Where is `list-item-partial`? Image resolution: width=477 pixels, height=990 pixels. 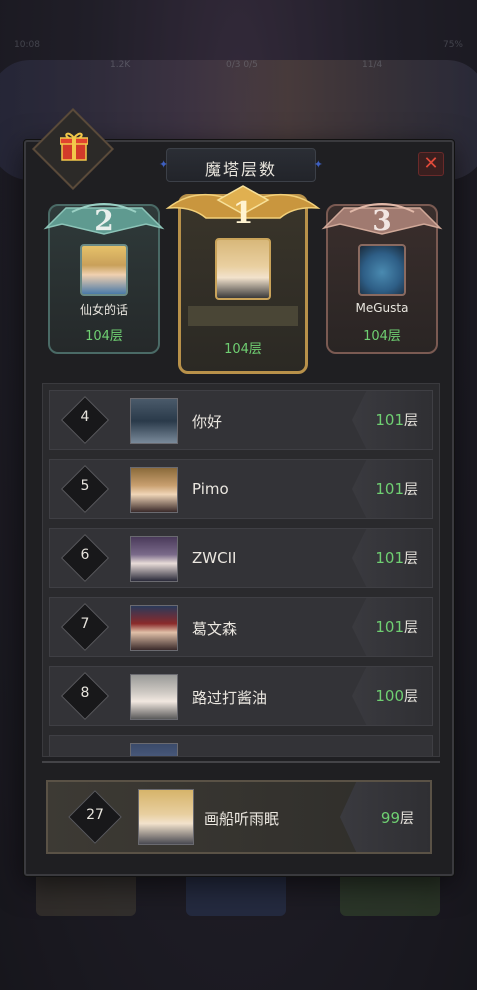 list-item-partial is located at coordinates (241, 745).